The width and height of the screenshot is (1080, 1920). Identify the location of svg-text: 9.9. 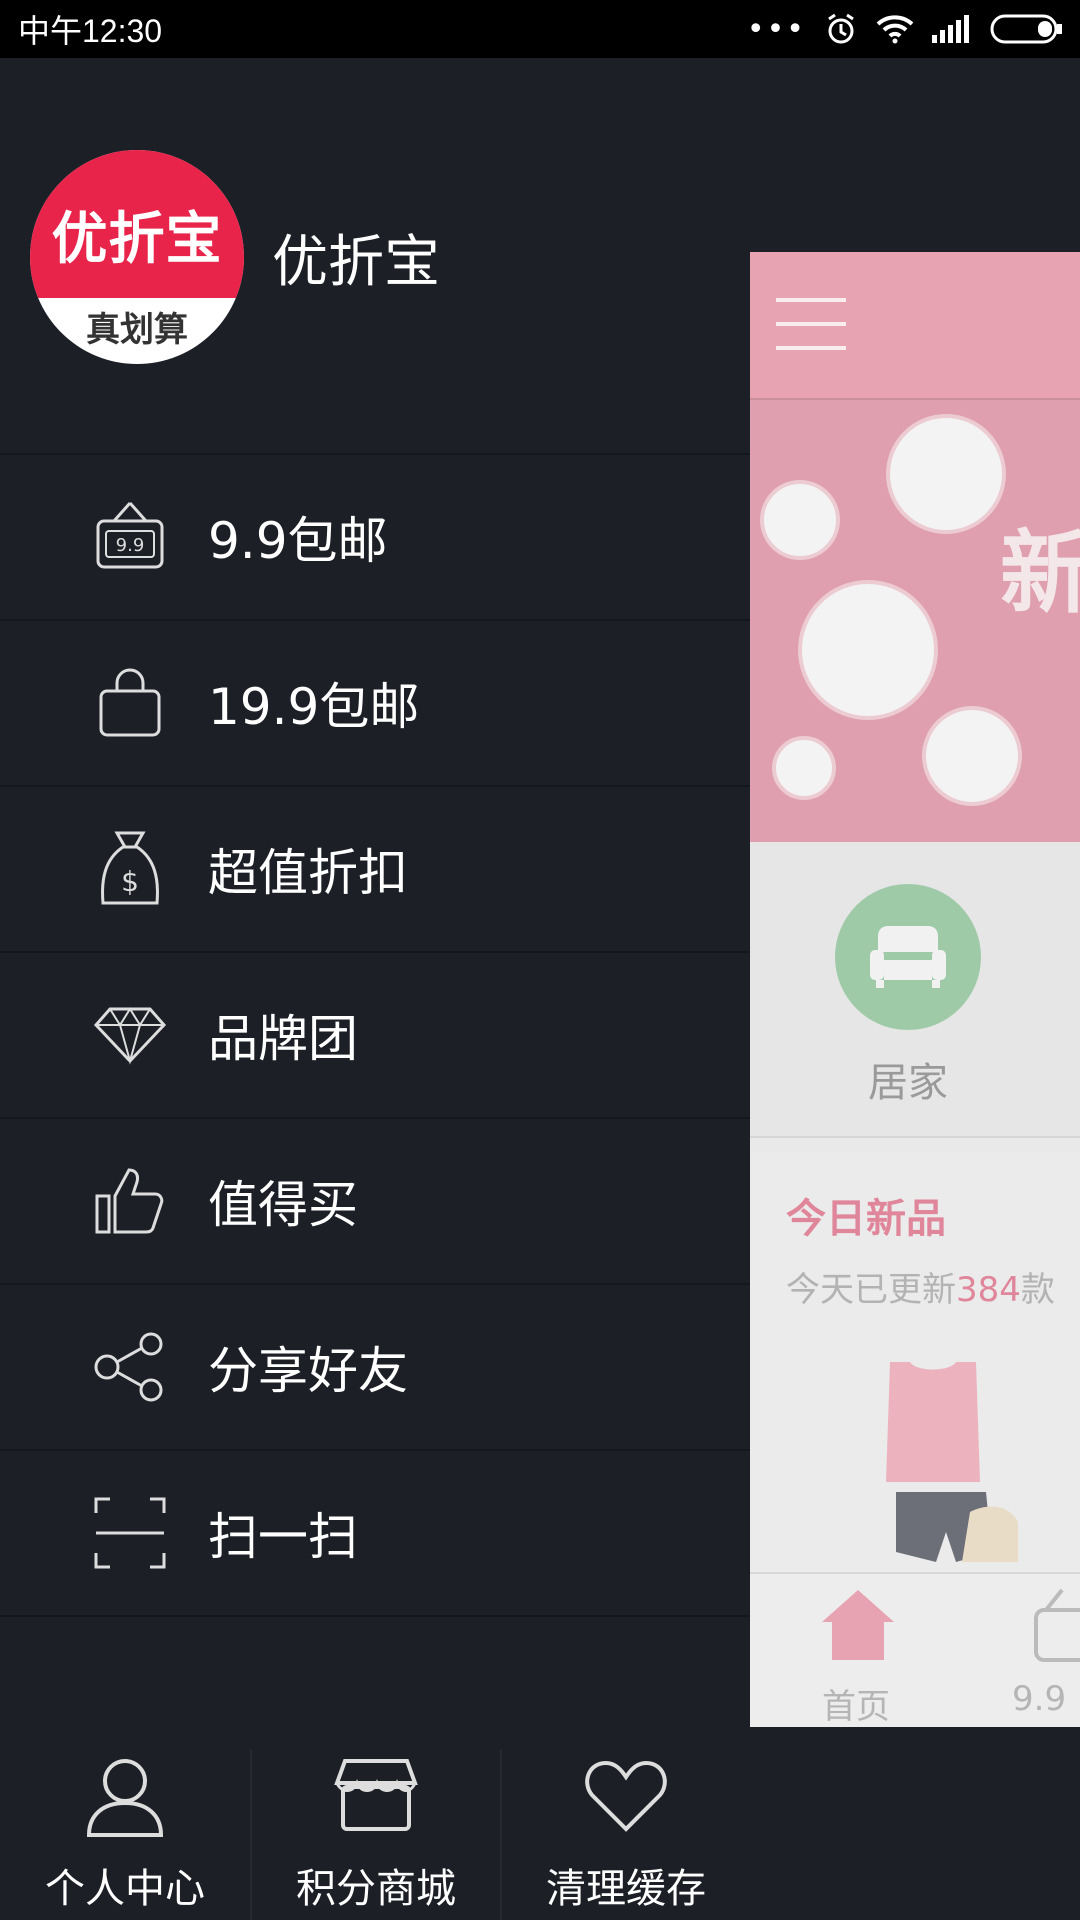
(130, 545).